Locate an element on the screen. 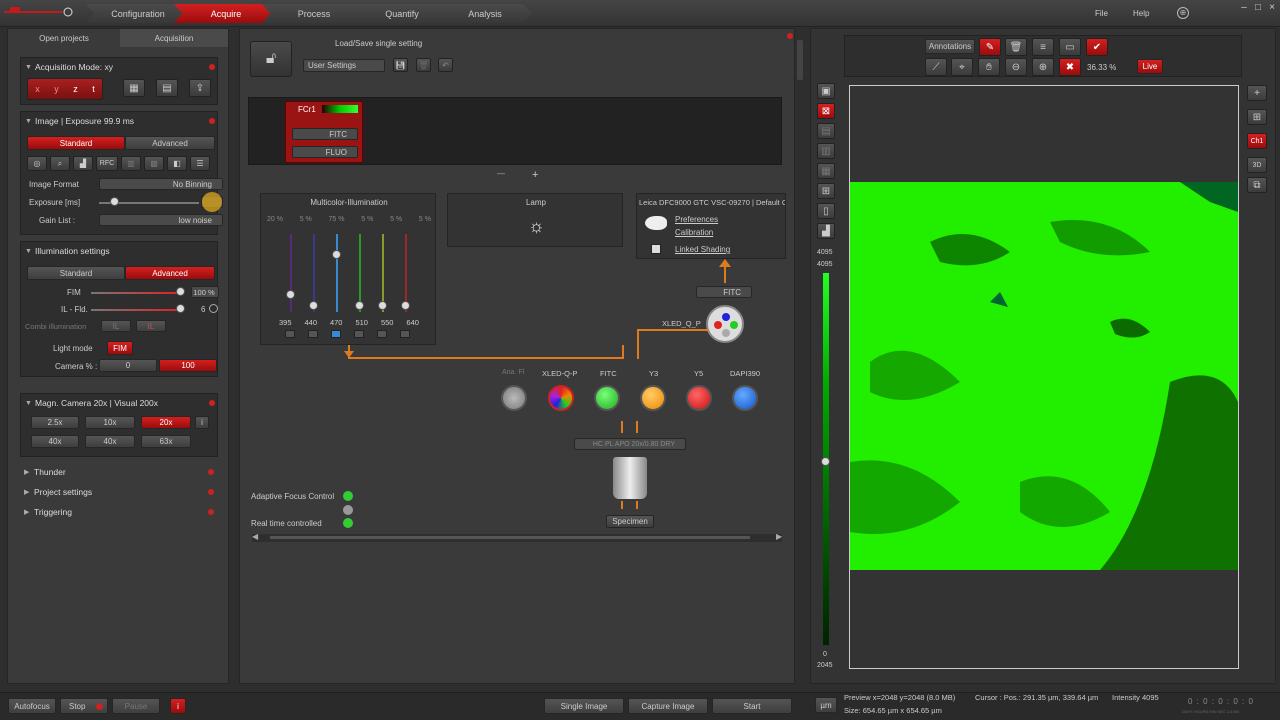 This screenshot has height=720, width=1280. tab-analysis: Analysis is located at coordinates (485, 13).